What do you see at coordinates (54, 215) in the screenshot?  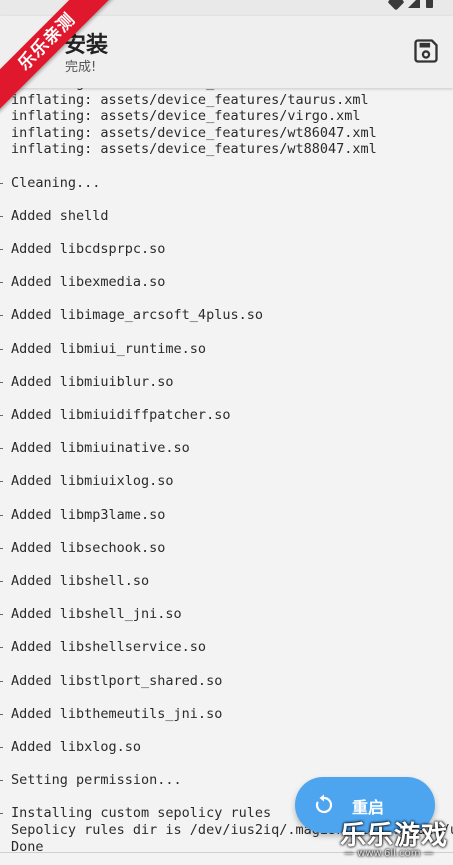 I see `log-line: Added shelld` at bounding box center [54, 215].